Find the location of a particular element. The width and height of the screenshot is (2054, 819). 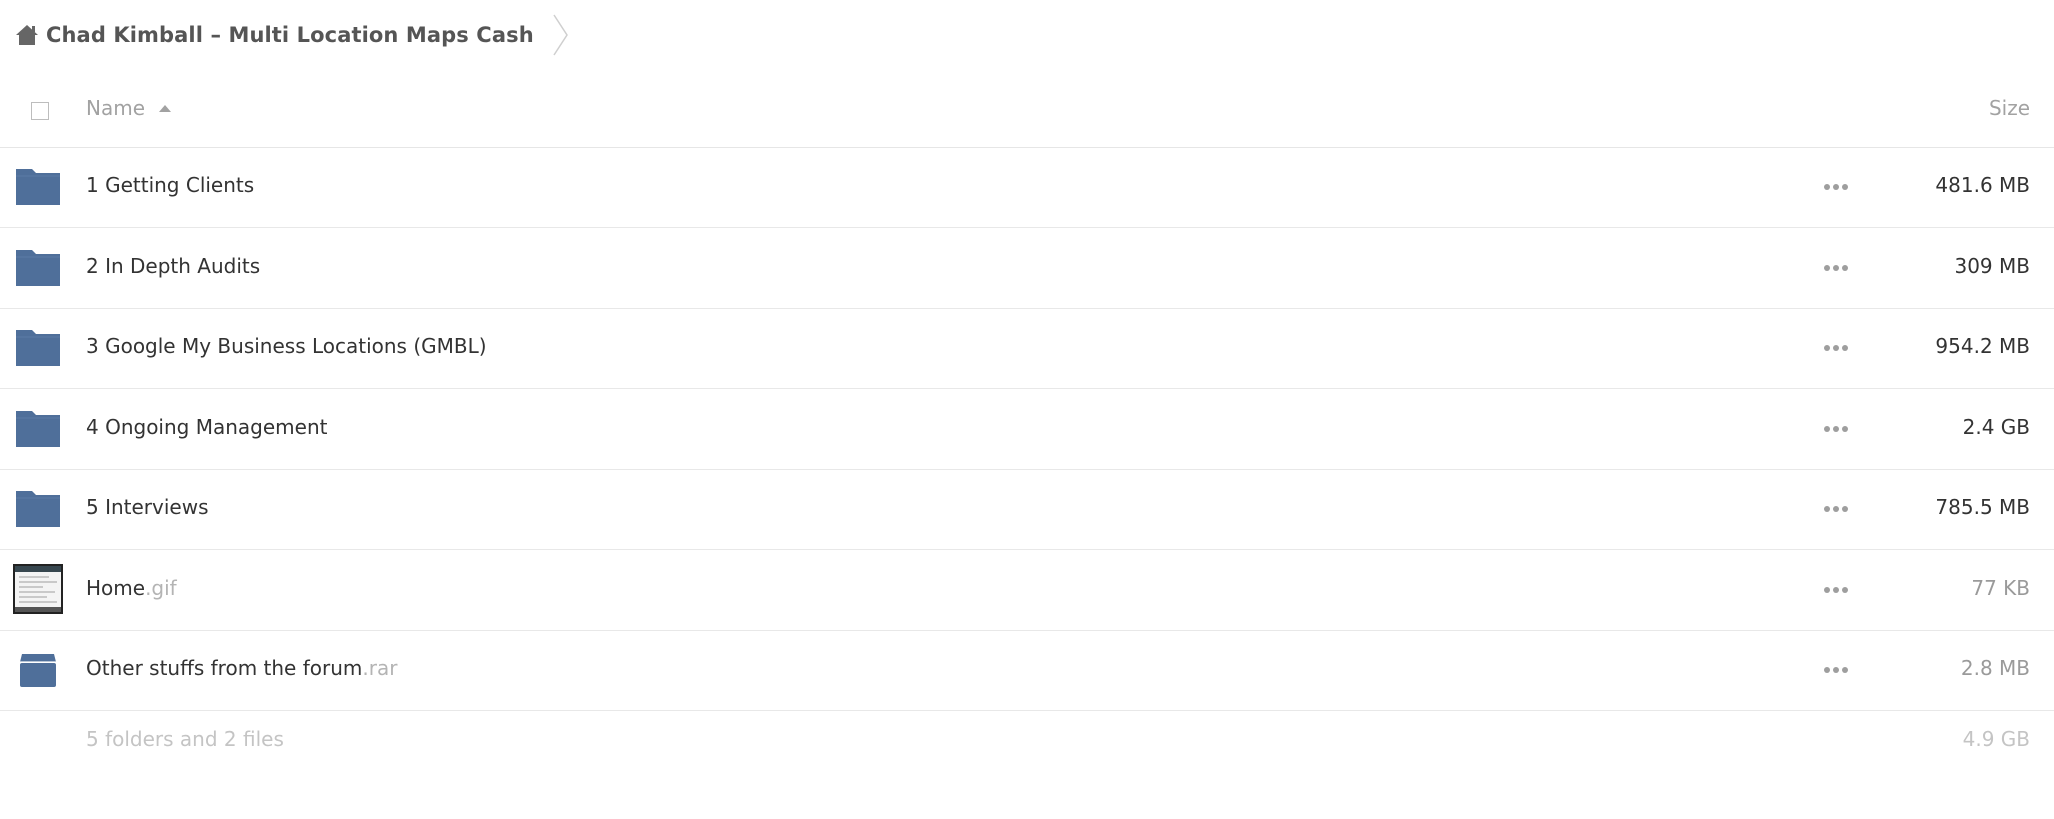

name-column-header: Name is located at coordinates (129, 108).